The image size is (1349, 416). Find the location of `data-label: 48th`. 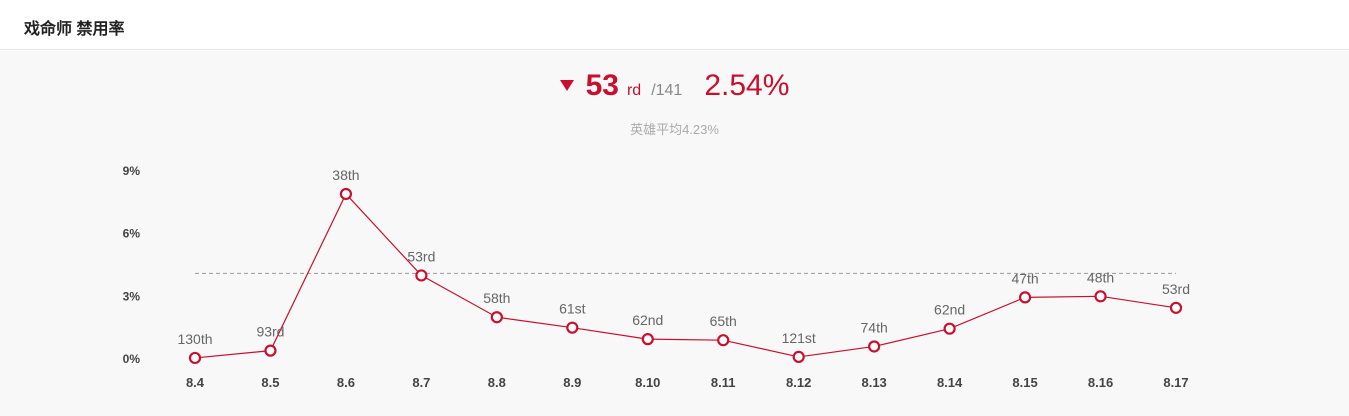

data-label: 48th is located at coordinates (1100, 277).